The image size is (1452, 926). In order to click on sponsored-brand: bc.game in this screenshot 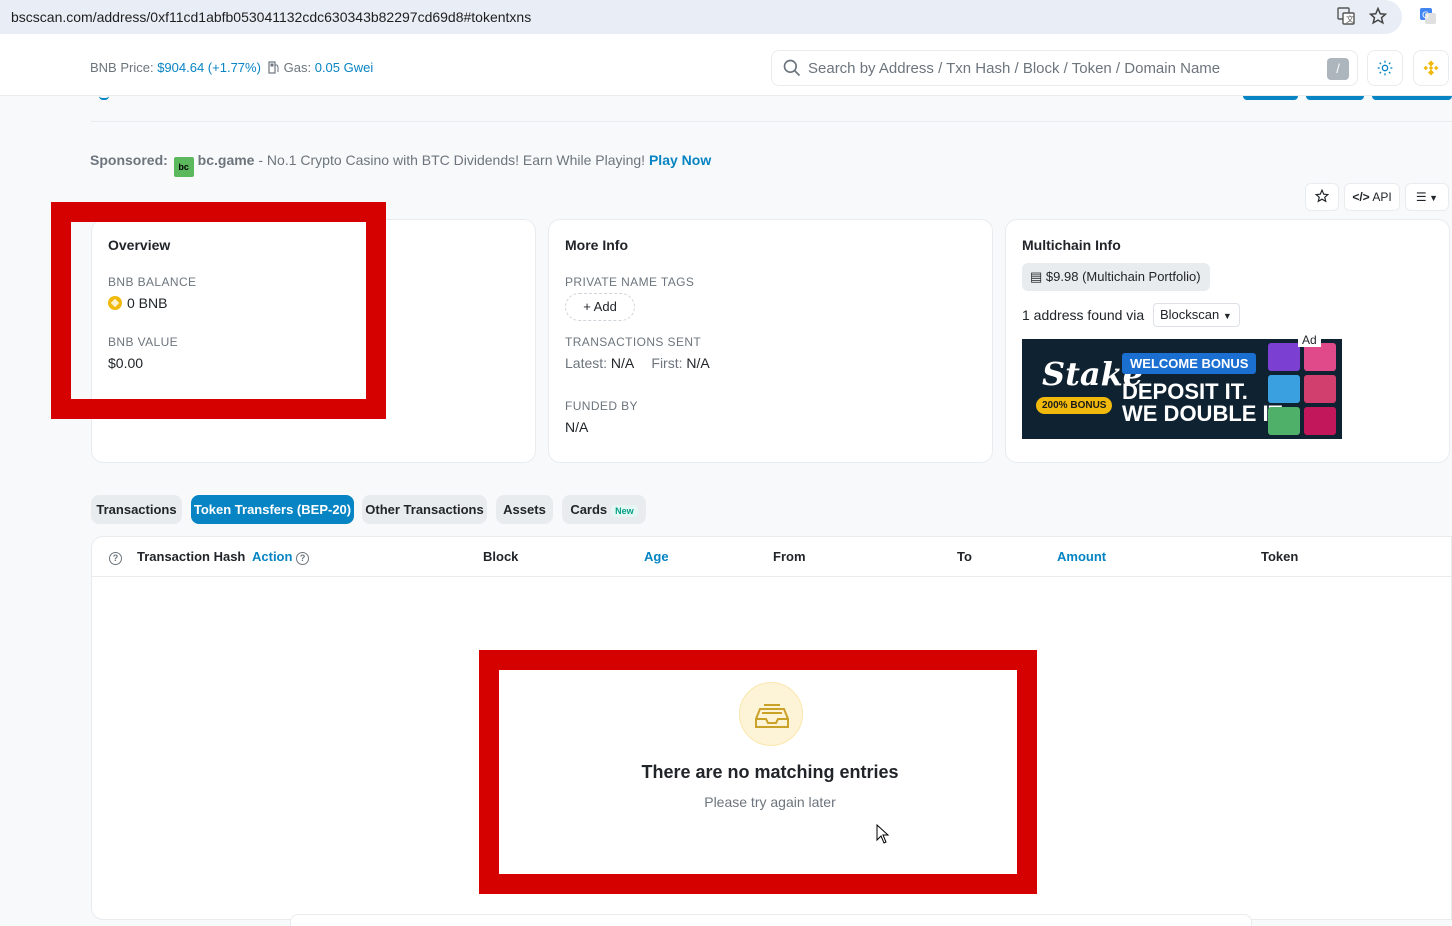, I will do `click(226, 160)`.